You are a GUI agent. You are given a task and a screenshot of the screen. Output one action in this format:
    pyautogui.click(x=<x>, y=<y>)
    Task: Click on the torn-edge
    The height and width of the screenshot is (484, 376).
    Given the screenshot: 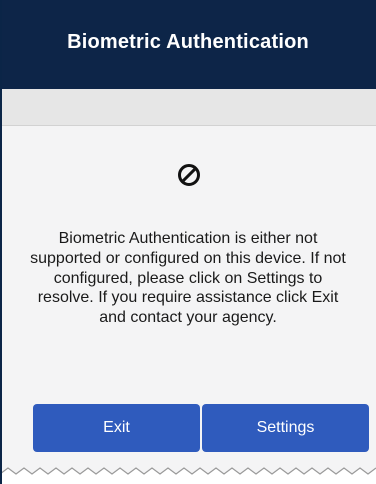 What is the action you would take?
    pyautogui.click(x=188, y=475)
    